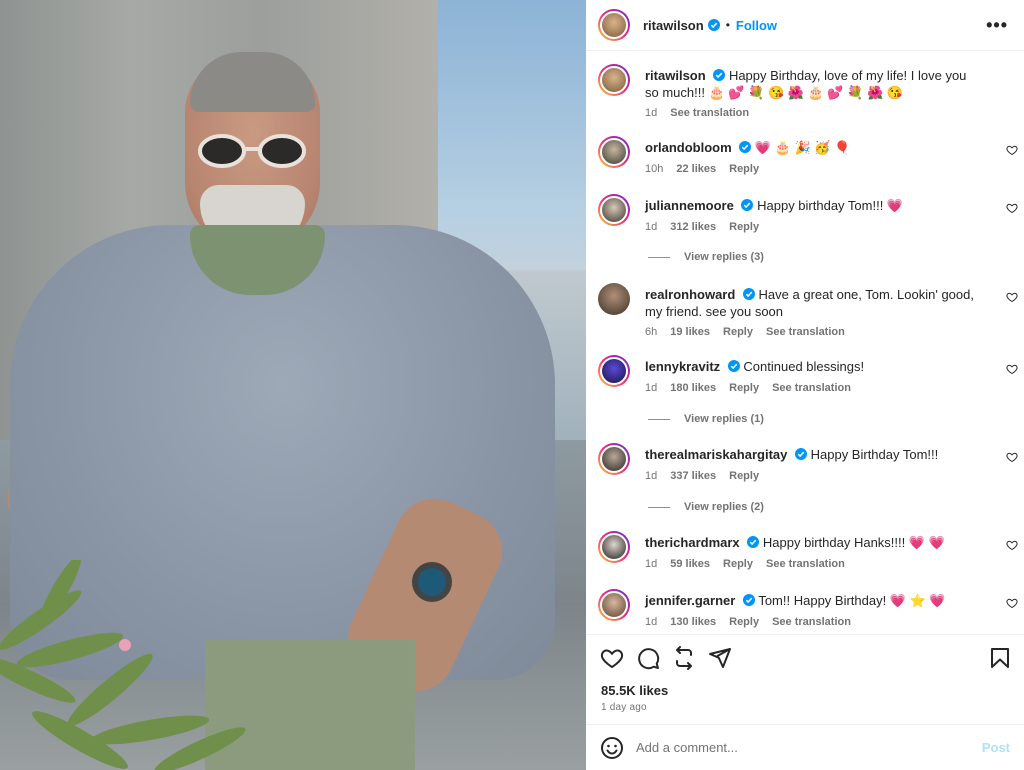 Image resolution: width=1024 pixels, height=770 pixels. I want to click on likes-count: 337 likes, so click(693, 476).